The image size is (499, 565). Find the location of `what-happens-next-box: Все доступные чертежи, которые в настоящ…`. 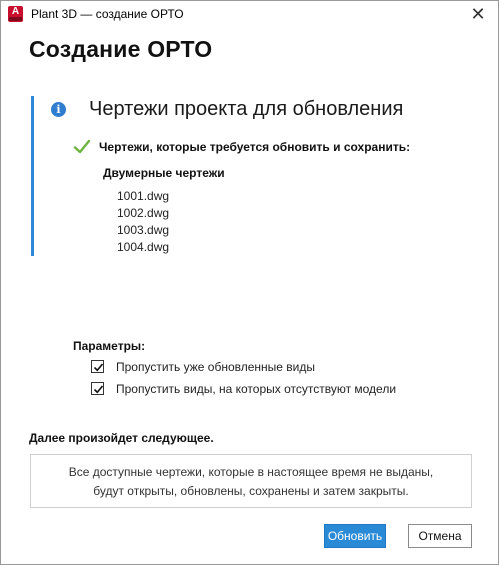

what-happens-next-box: Все доступные чертежи, которые в настоящ… is located at coordinates (251, 481).